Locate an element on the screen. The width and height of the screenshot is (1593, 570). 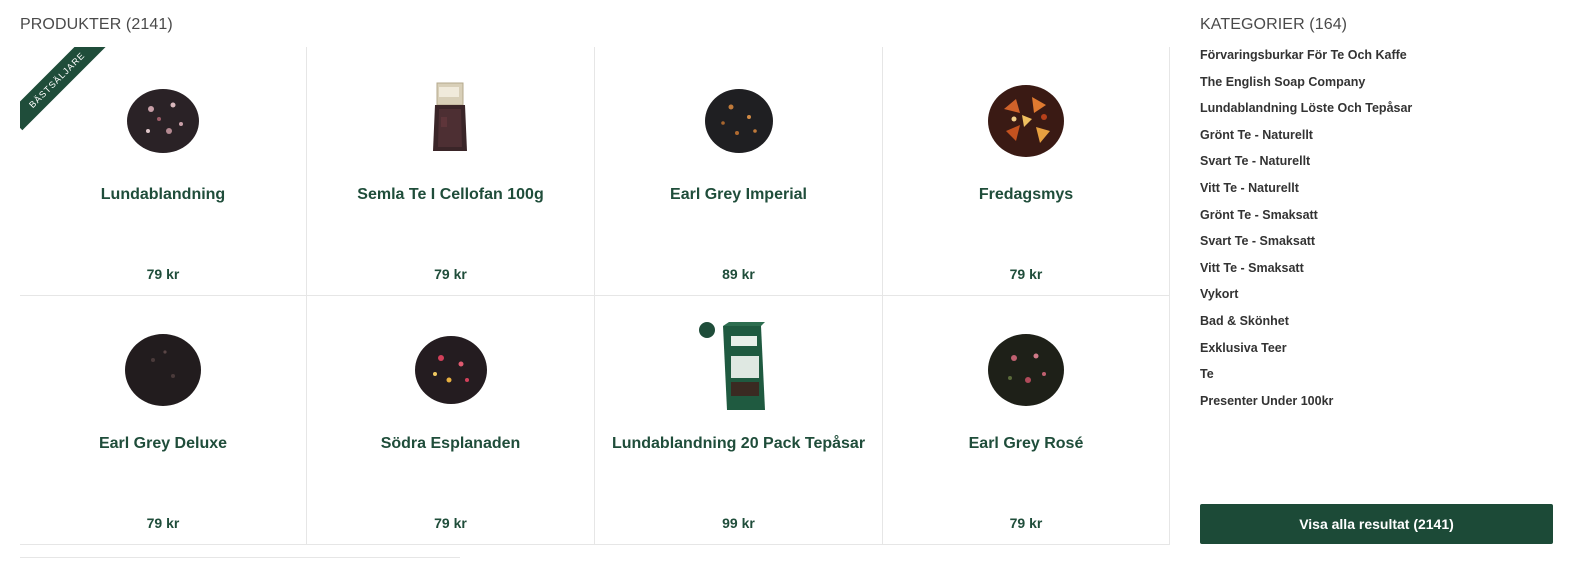
show-all-results-button: Visa alla resultat (2141) is located at coordinates (1376, 524).